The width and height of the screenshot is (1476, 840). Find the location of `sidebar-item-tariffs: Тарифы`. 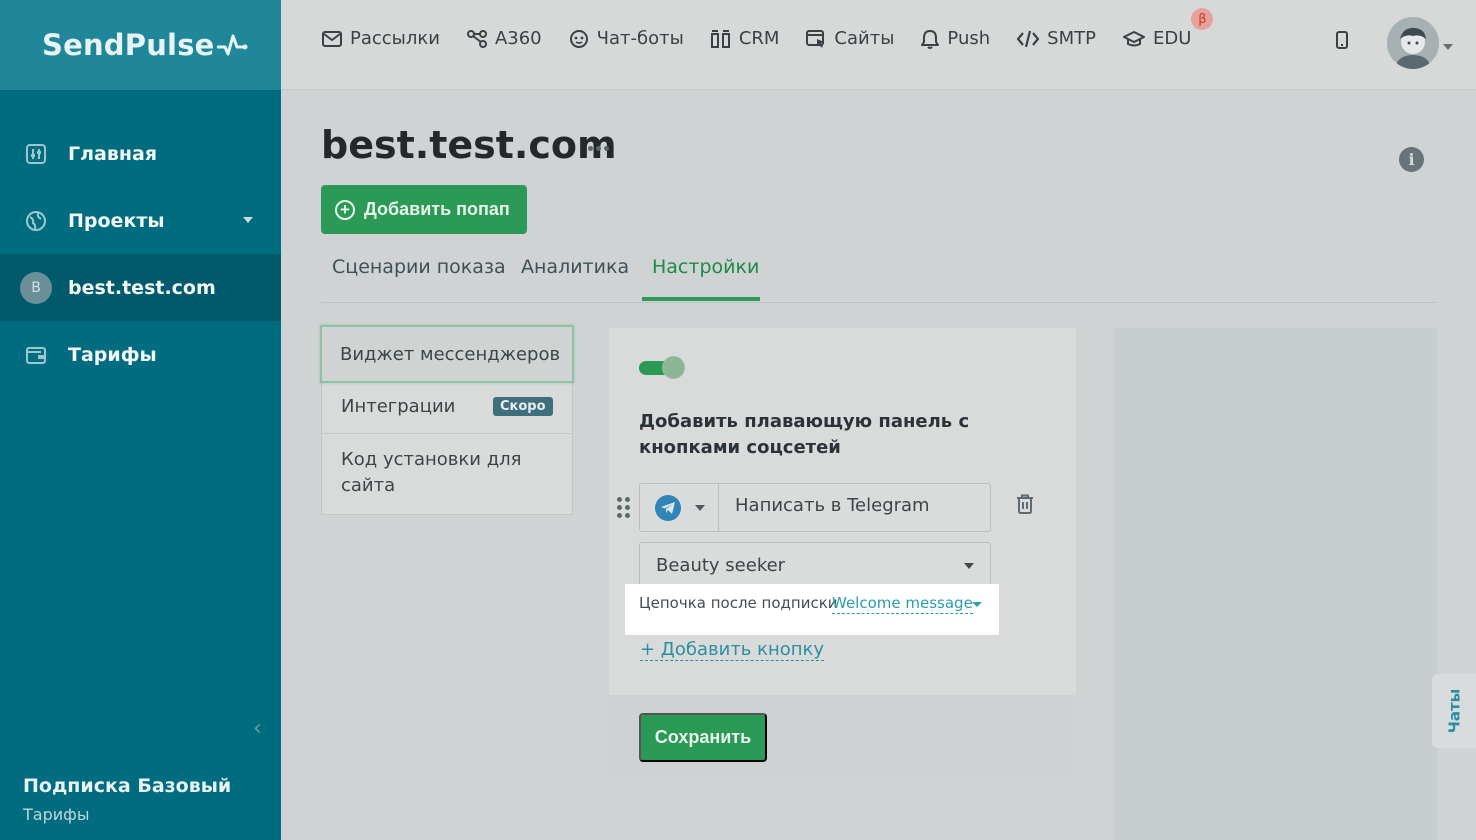

sidebar-item-tariffs: Тарифы is located at coordinates (140, 354).